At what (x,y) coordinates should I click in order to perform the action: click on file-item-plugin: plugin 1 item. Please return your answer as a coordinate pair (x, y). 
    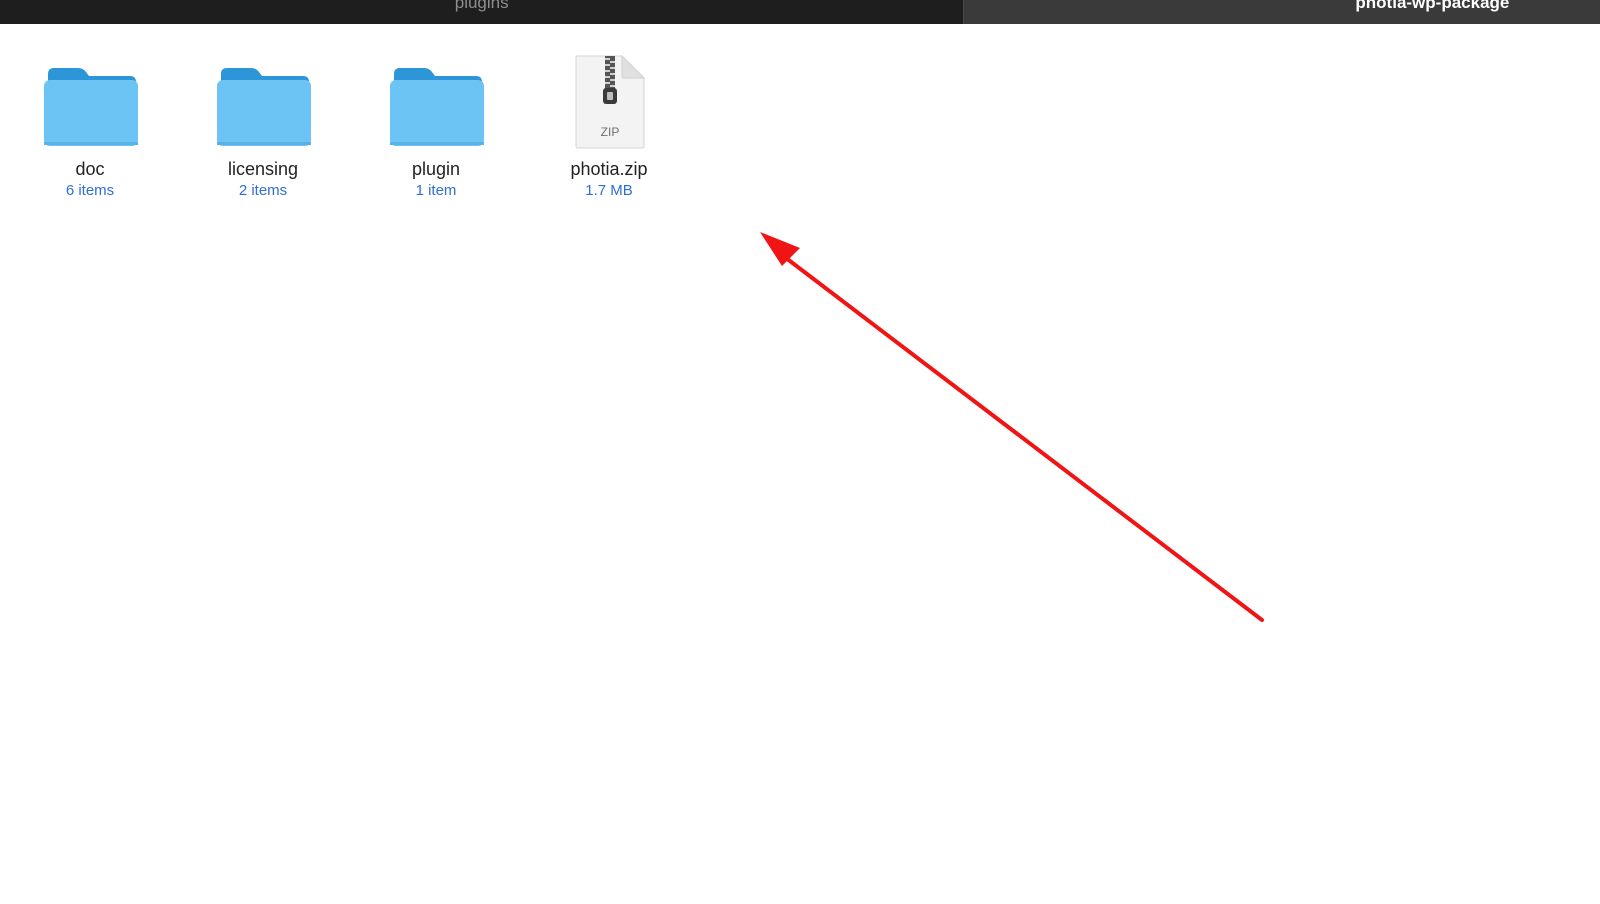
    Looking at the image, I should click on (436, 126).